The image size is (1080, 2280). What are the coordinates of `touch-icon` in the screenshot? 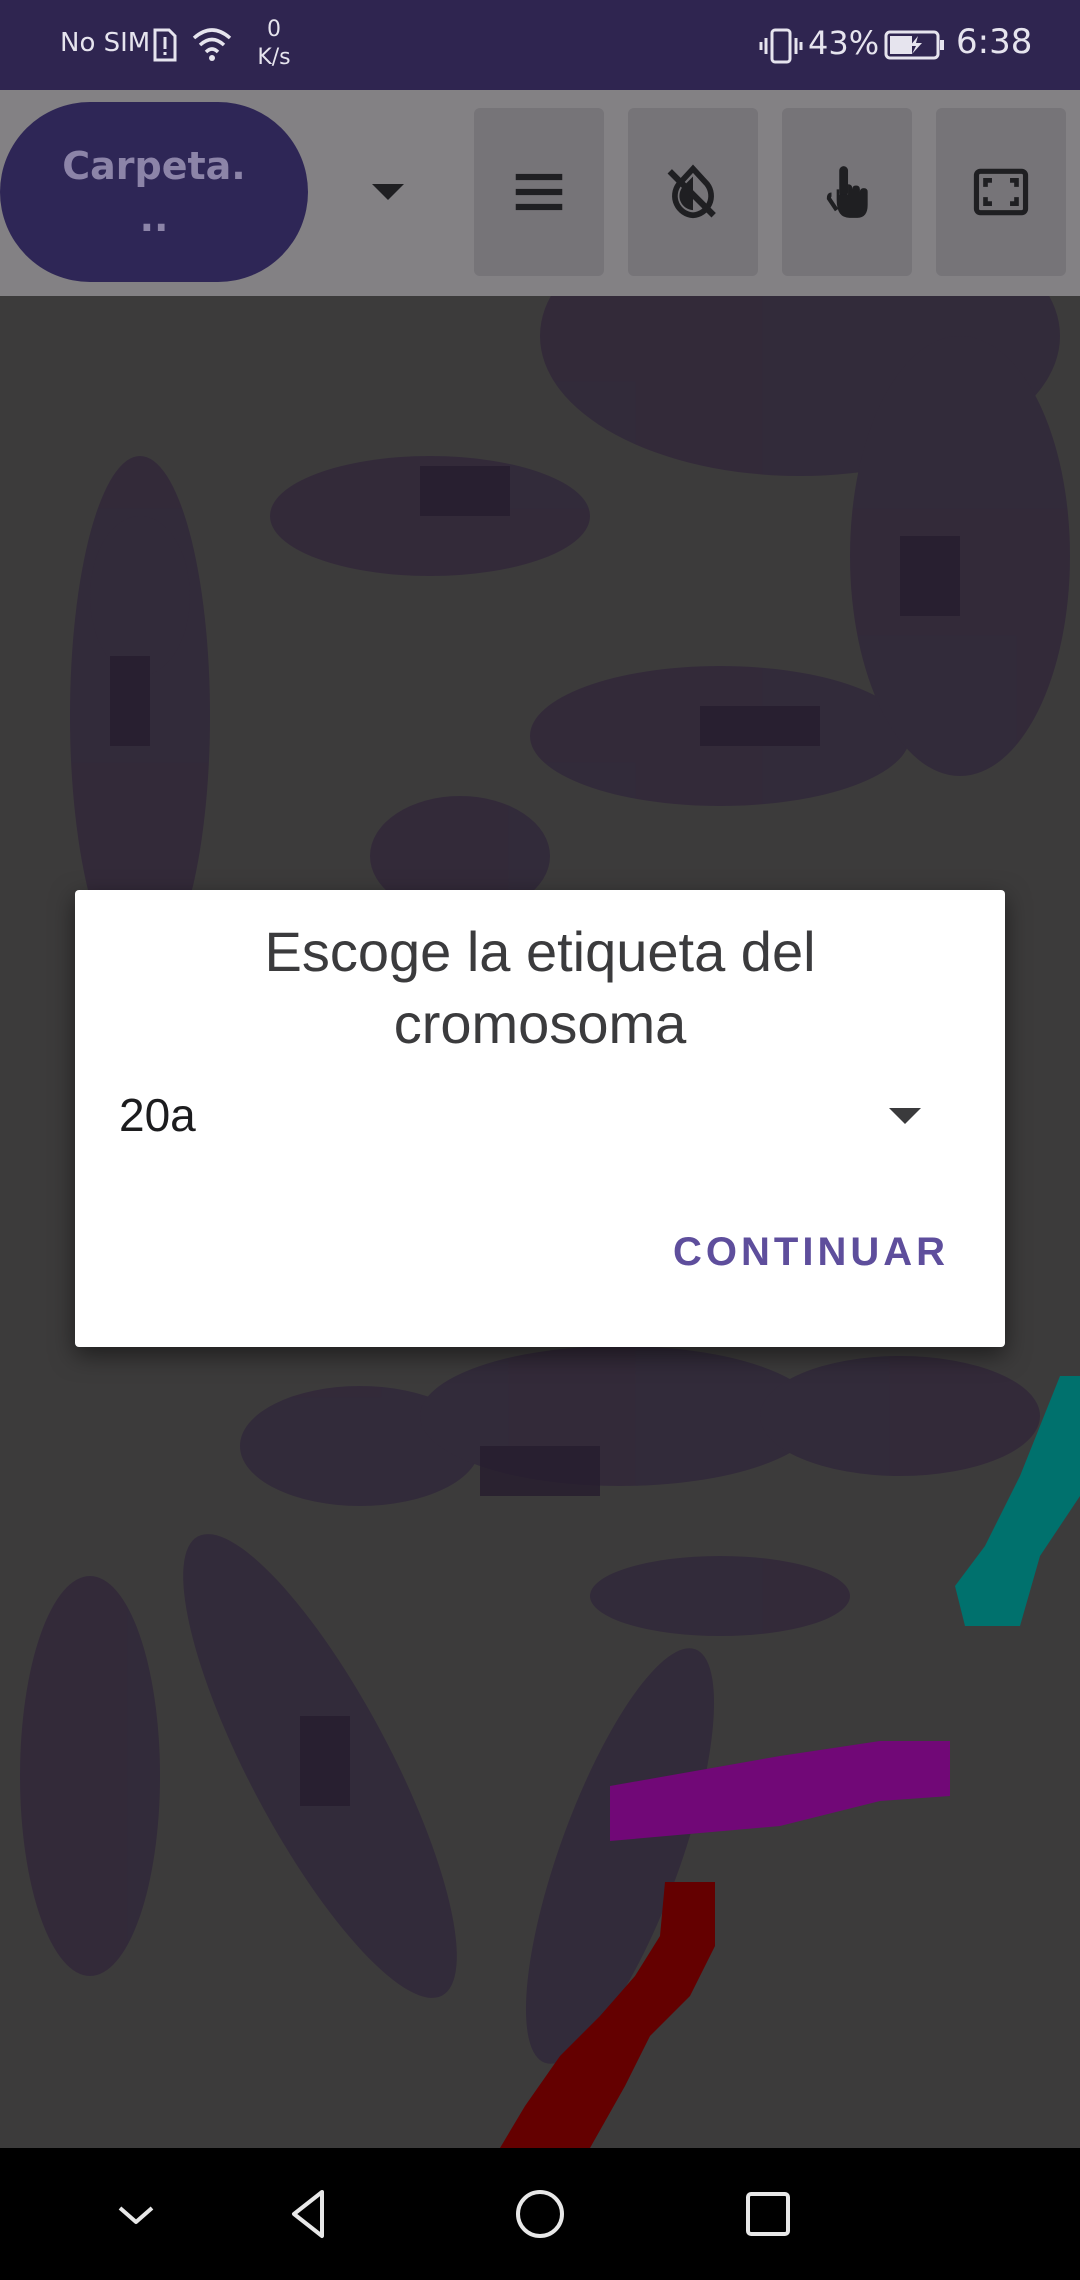 It's located at (847, 192).